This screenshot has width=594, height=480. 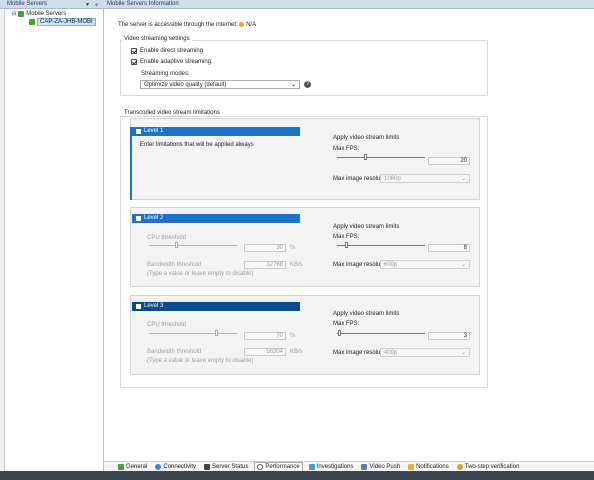 What do you see at coordinates (27, 4) in the screenshot?
I see `left-pane-title: Mobile Servers` at bounding box center [27, 4].